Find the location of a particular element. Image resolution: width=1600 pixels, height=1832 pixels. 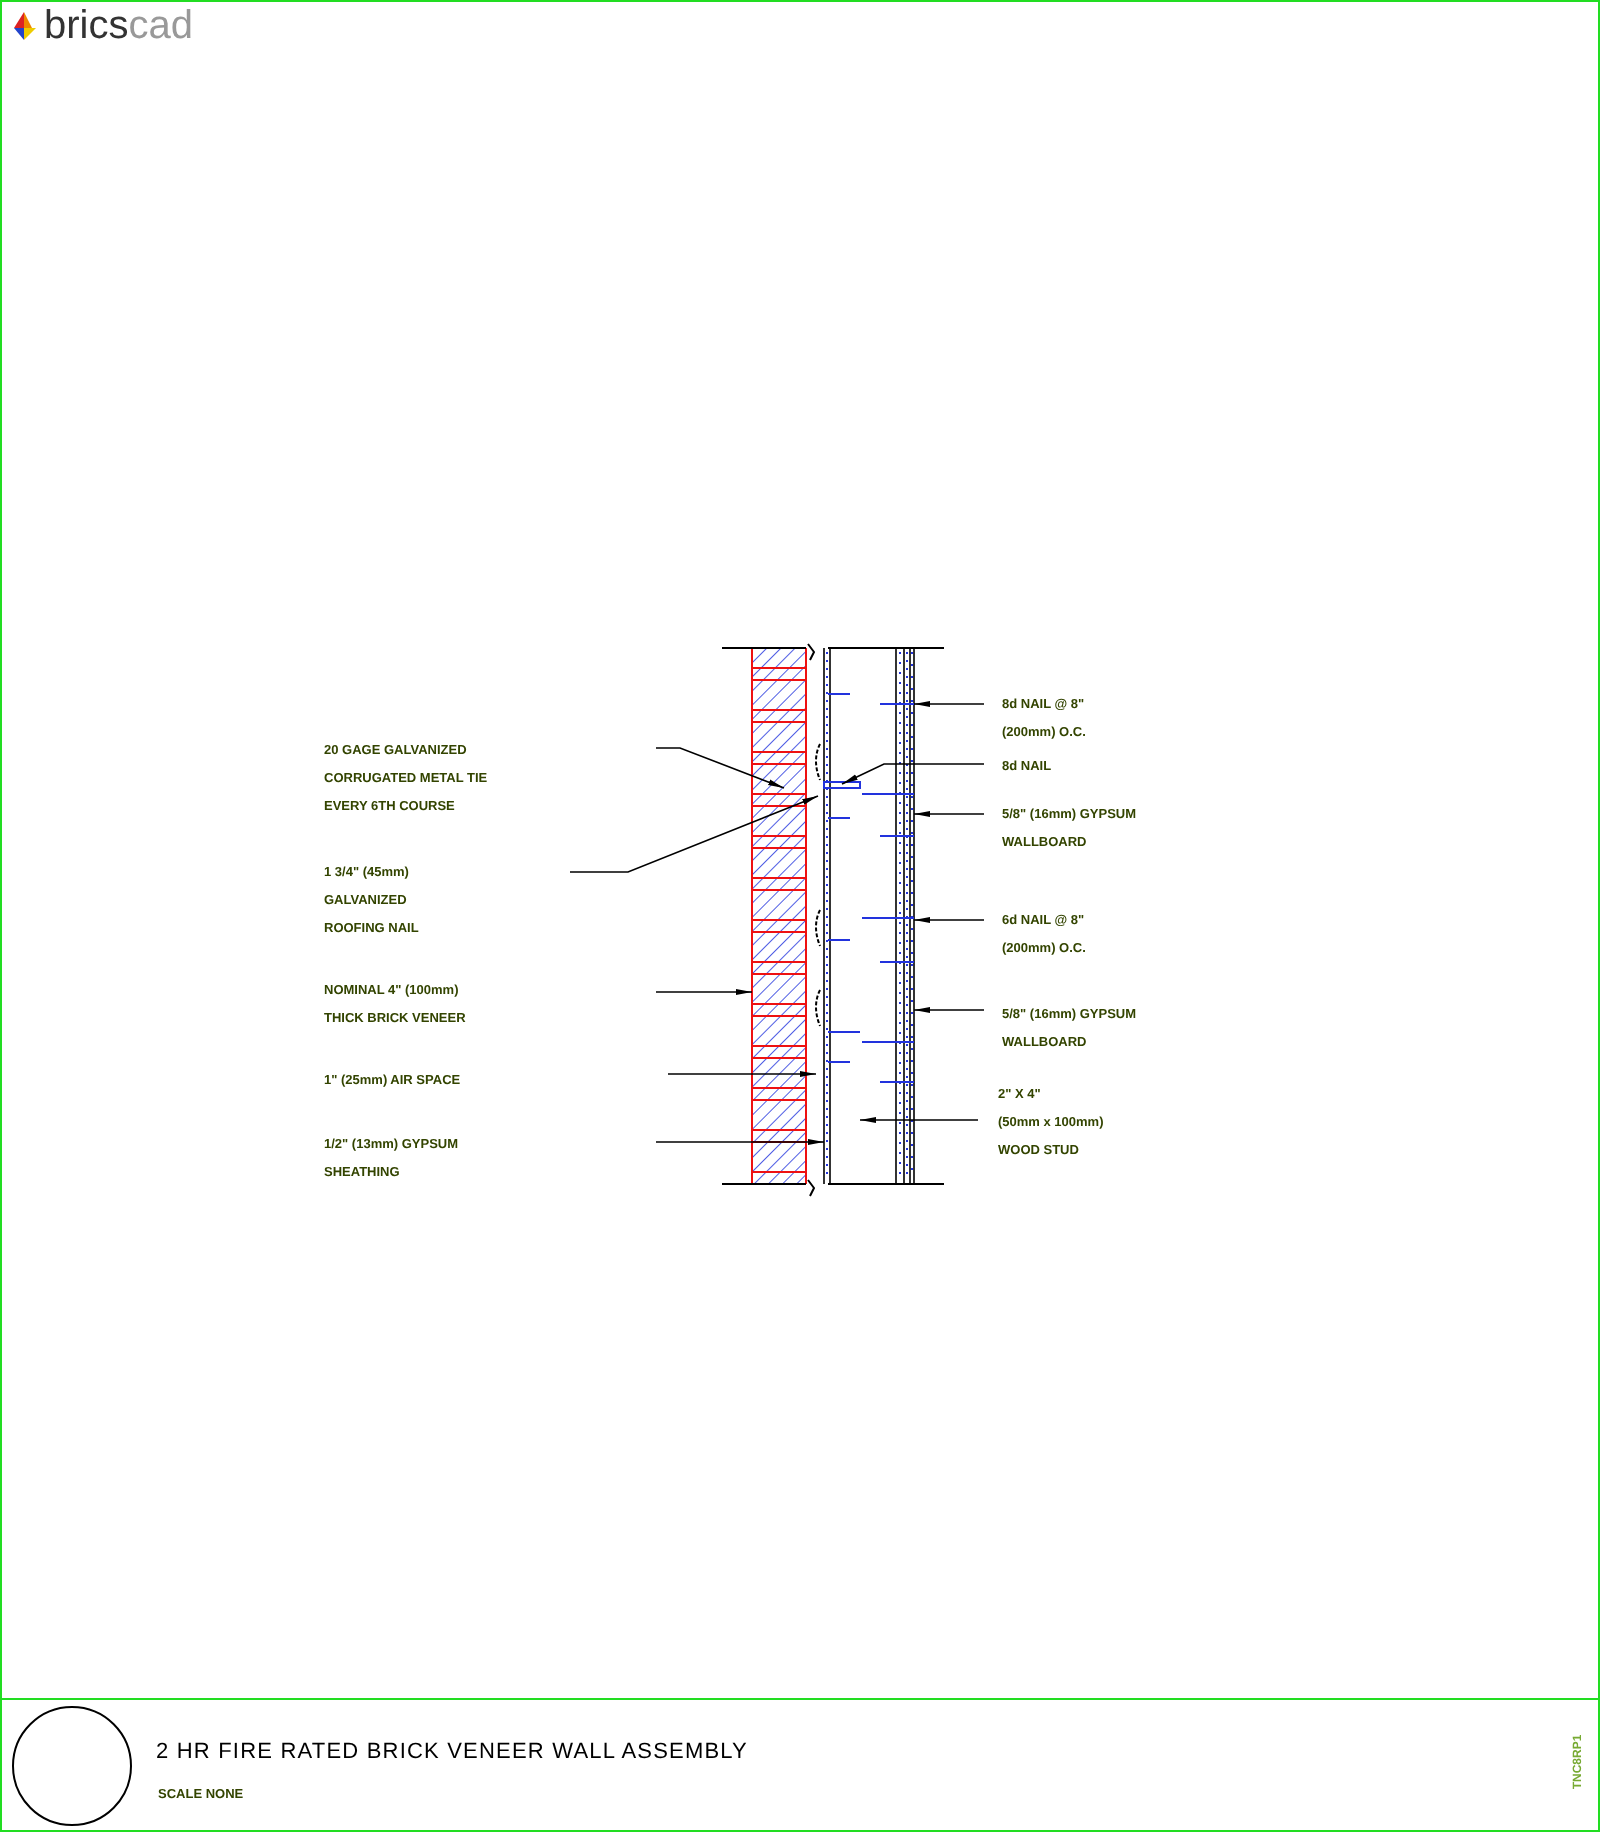

drawing-title: 2 HR FIRE RATED BRICK VENEER WALL ASSEMBLY is located at coordinates (452, 1752).